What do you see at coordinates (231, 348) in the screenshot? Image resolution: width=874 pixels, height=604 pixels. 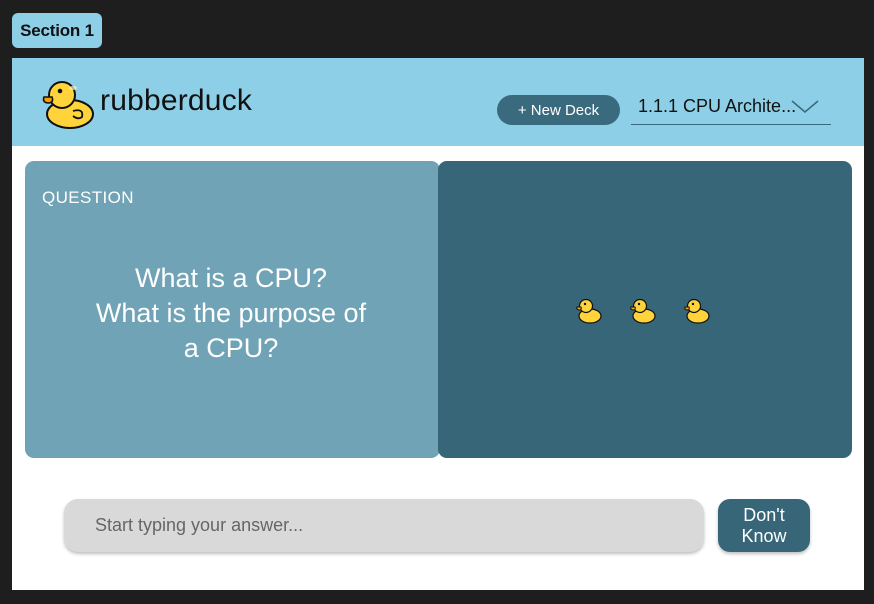 I see `question-line: a CPU?` at bounding box center [231, 348].